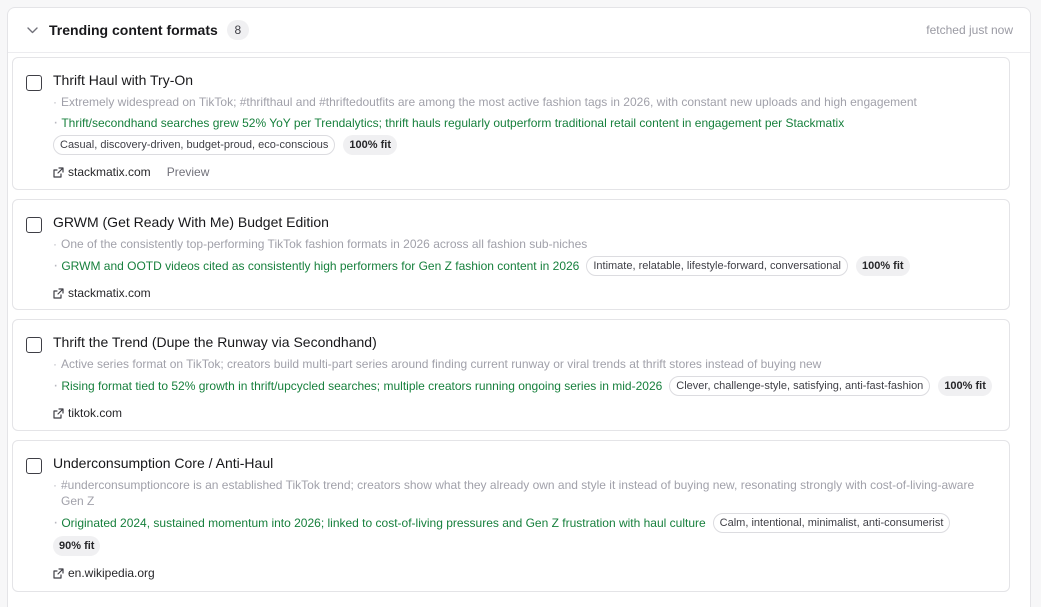 The width and height of the screenshot is (1041, 607). What do you see at coordinates (188, 172) in the screenshot?
I see `preview-link: Preview` at bounding box center [188, 172].